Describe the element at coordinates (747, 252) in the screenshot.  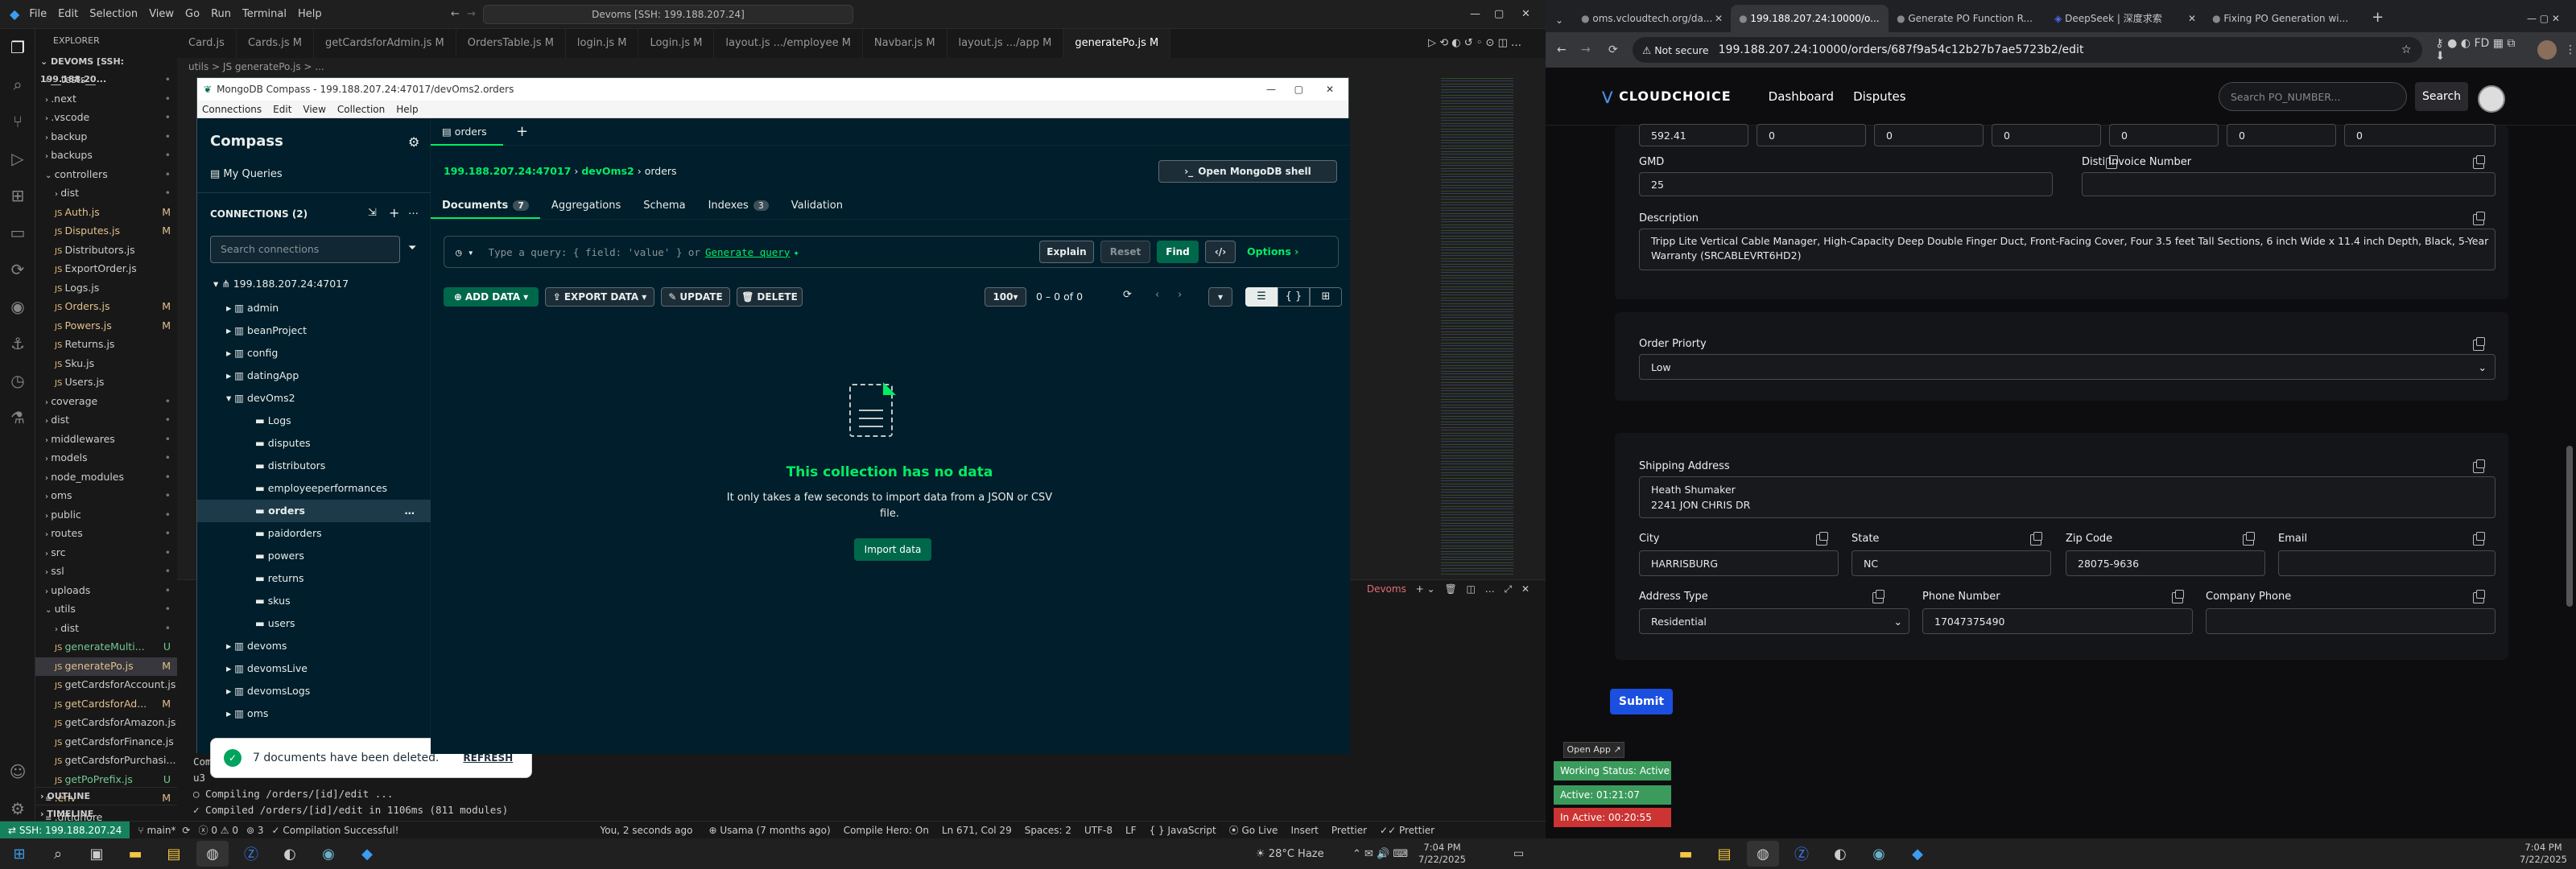
I see `generate-query-link: Generate query` at that location.